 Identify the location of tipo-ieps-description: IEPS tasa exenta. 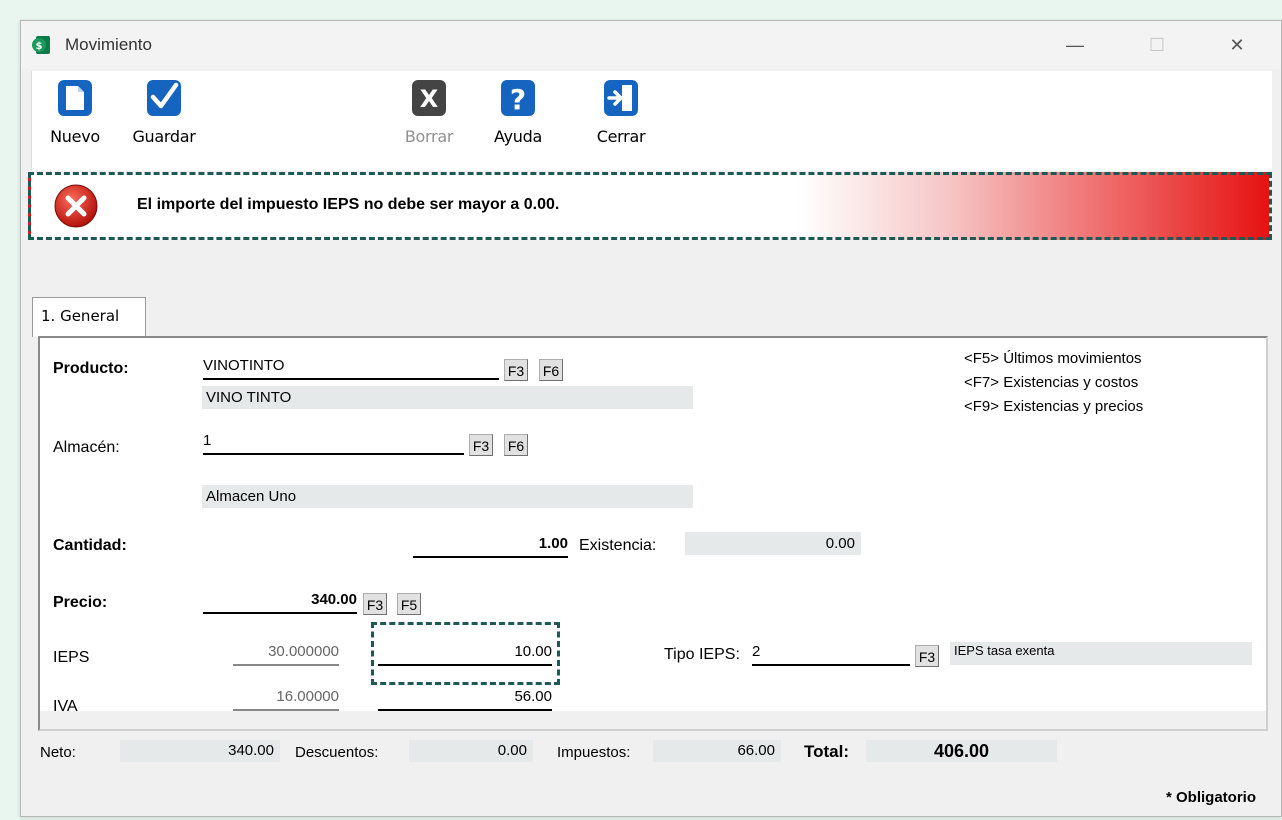
(1101, 653).